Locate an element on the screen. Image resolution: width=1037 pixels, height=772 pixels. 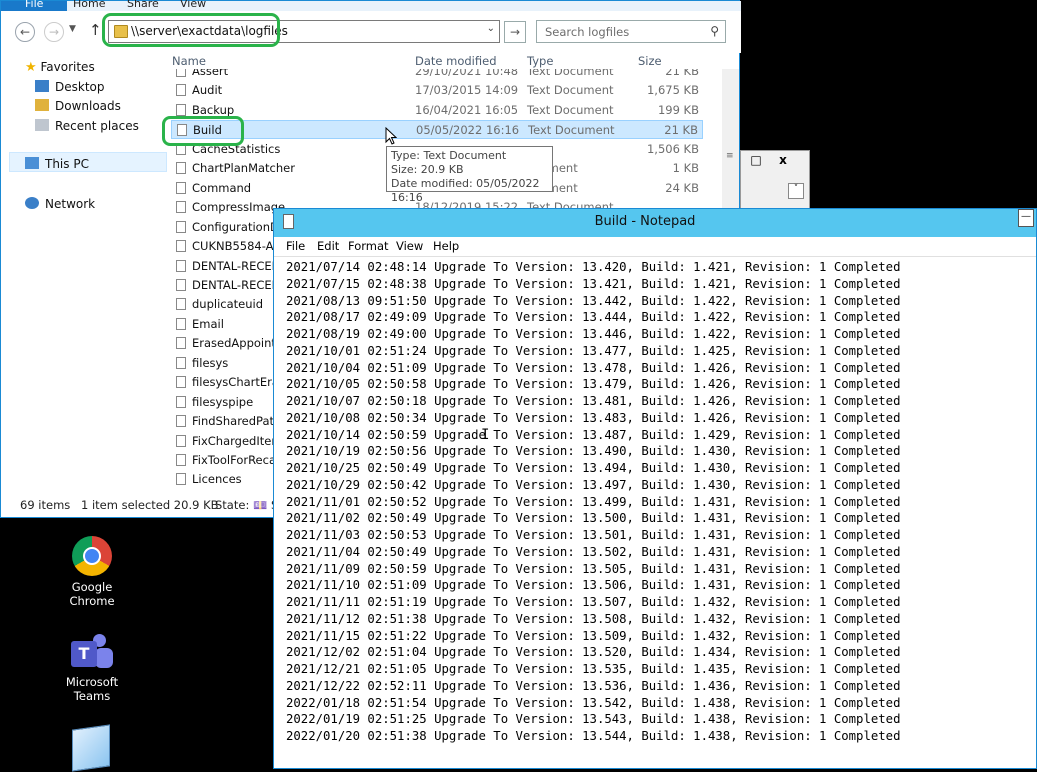
refresh-arrow-icon: → is located at coordinates (515, 32).